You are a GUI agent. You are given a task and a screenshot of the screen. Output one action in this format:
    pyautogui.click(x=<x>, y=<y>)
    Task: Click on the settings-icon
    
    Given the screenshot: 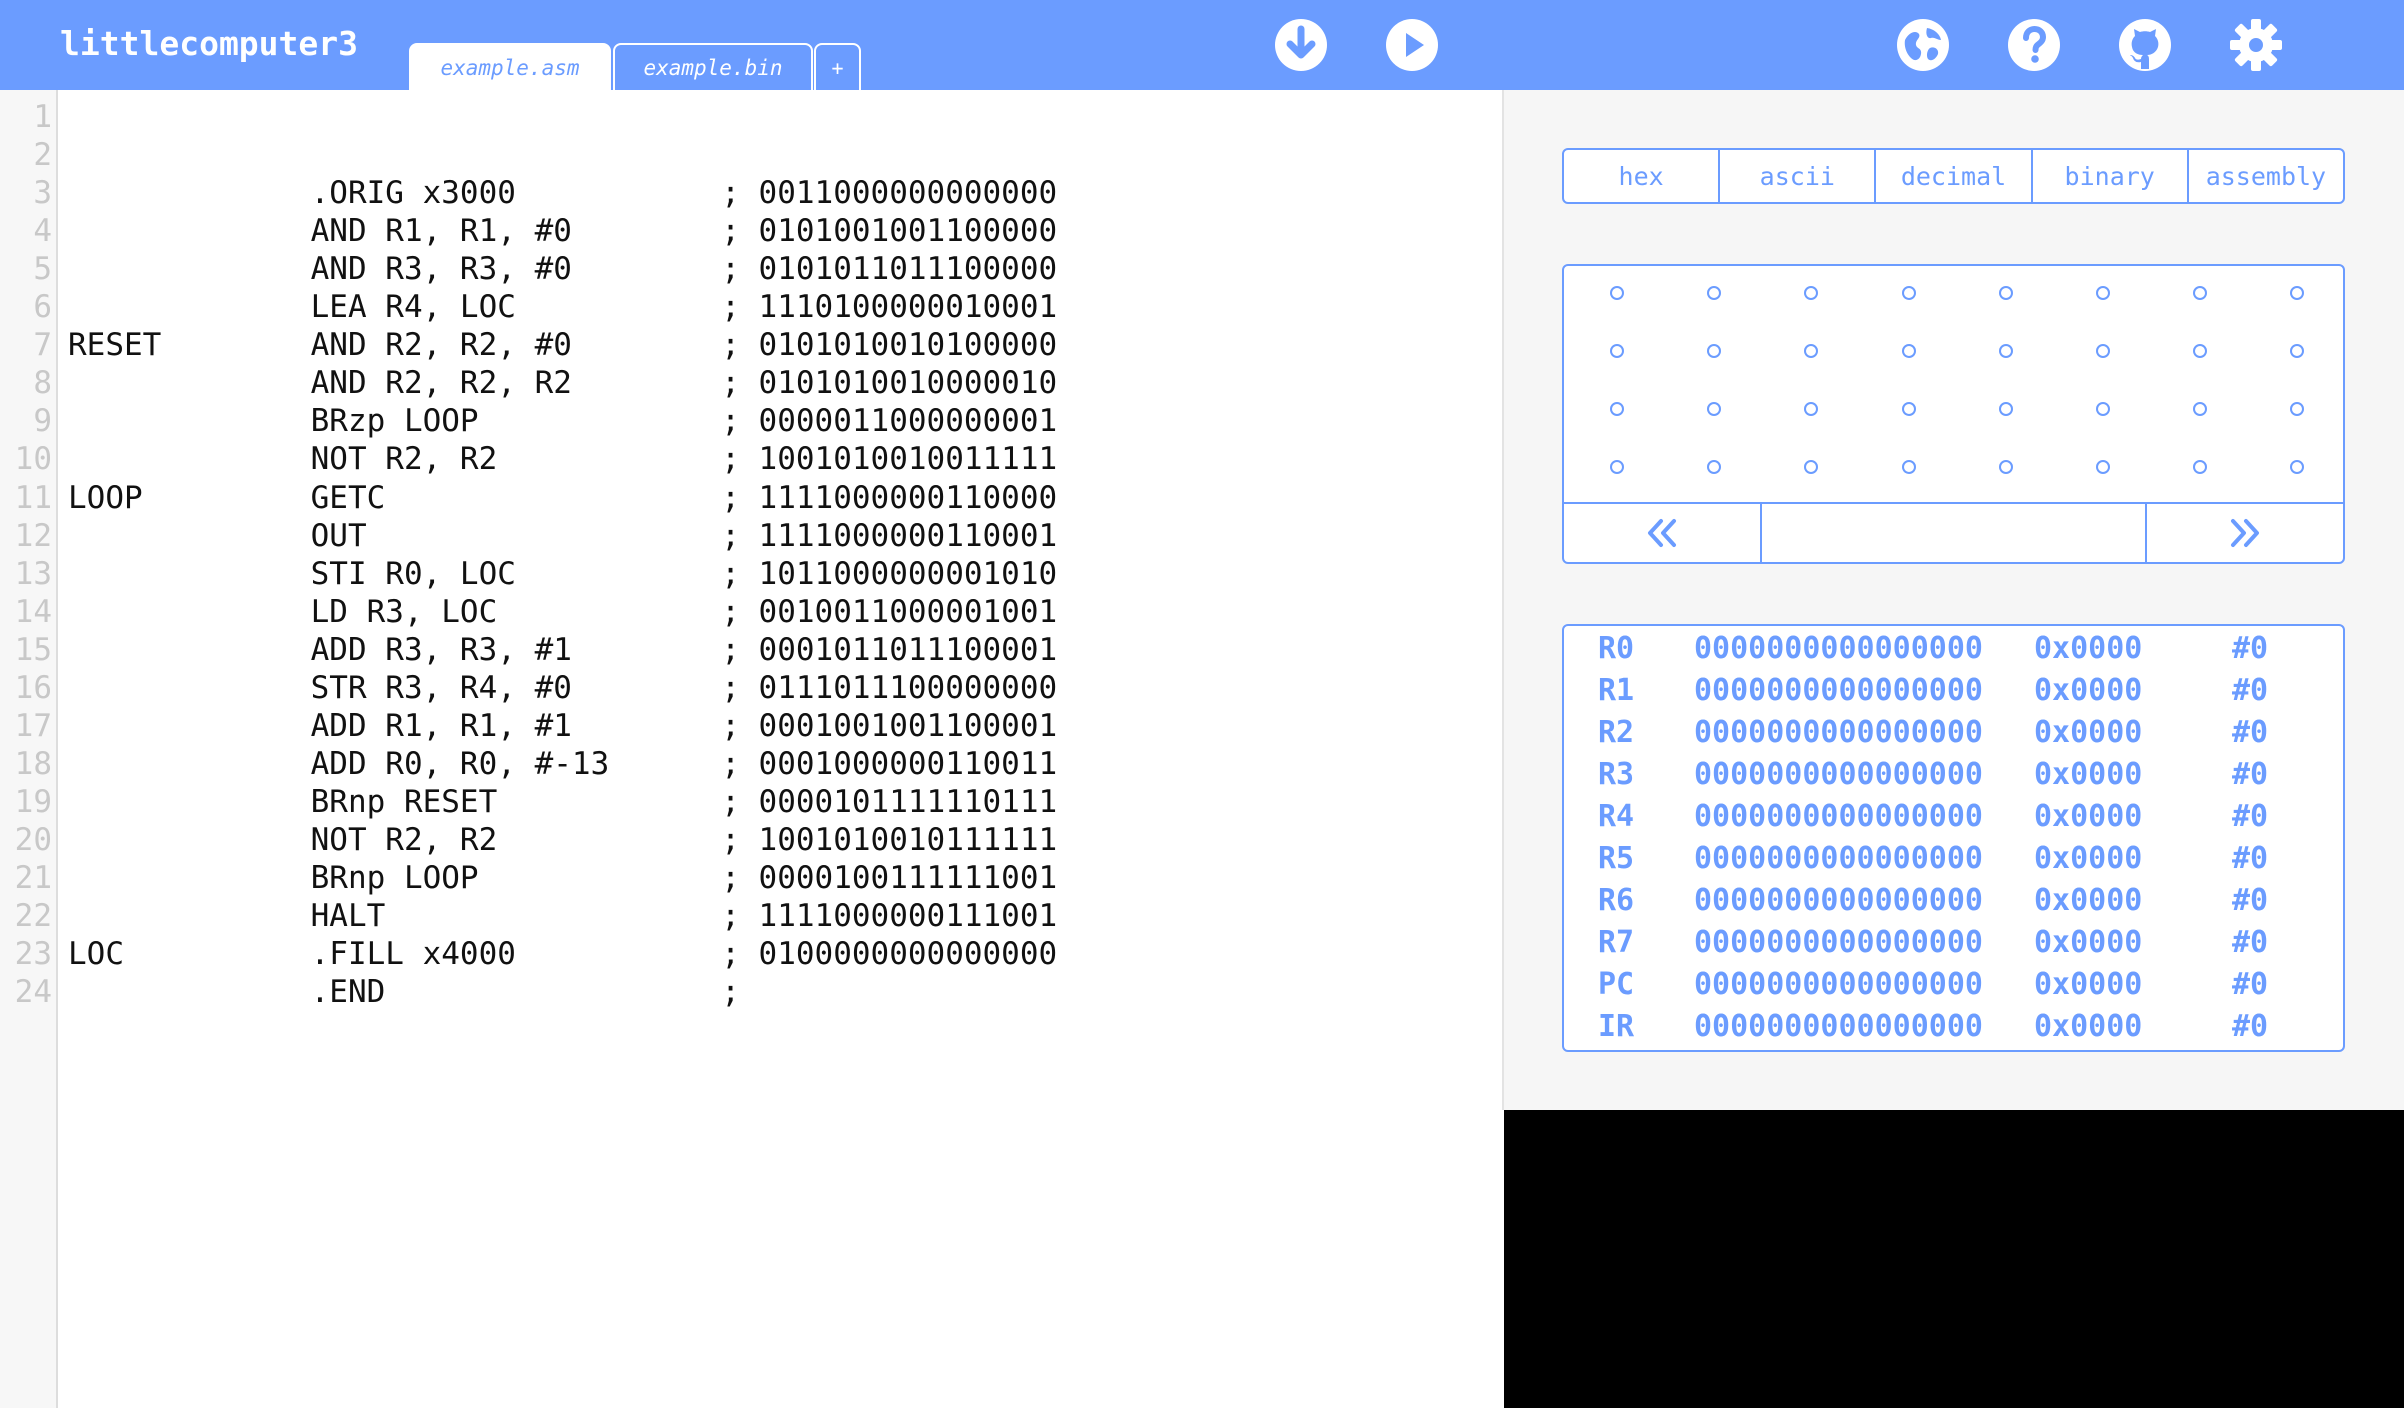 What is the action you would take?
    pyautogui.click(x=2256, y=45)
    